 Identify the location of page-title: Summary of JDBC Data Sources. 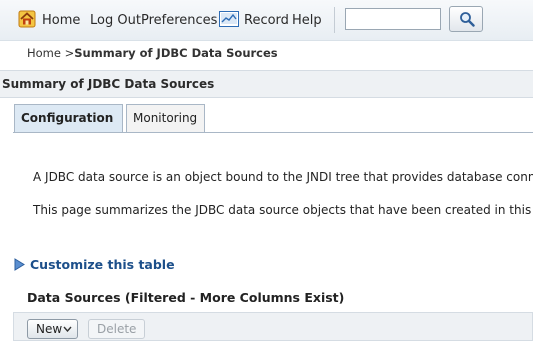
(108, 84).